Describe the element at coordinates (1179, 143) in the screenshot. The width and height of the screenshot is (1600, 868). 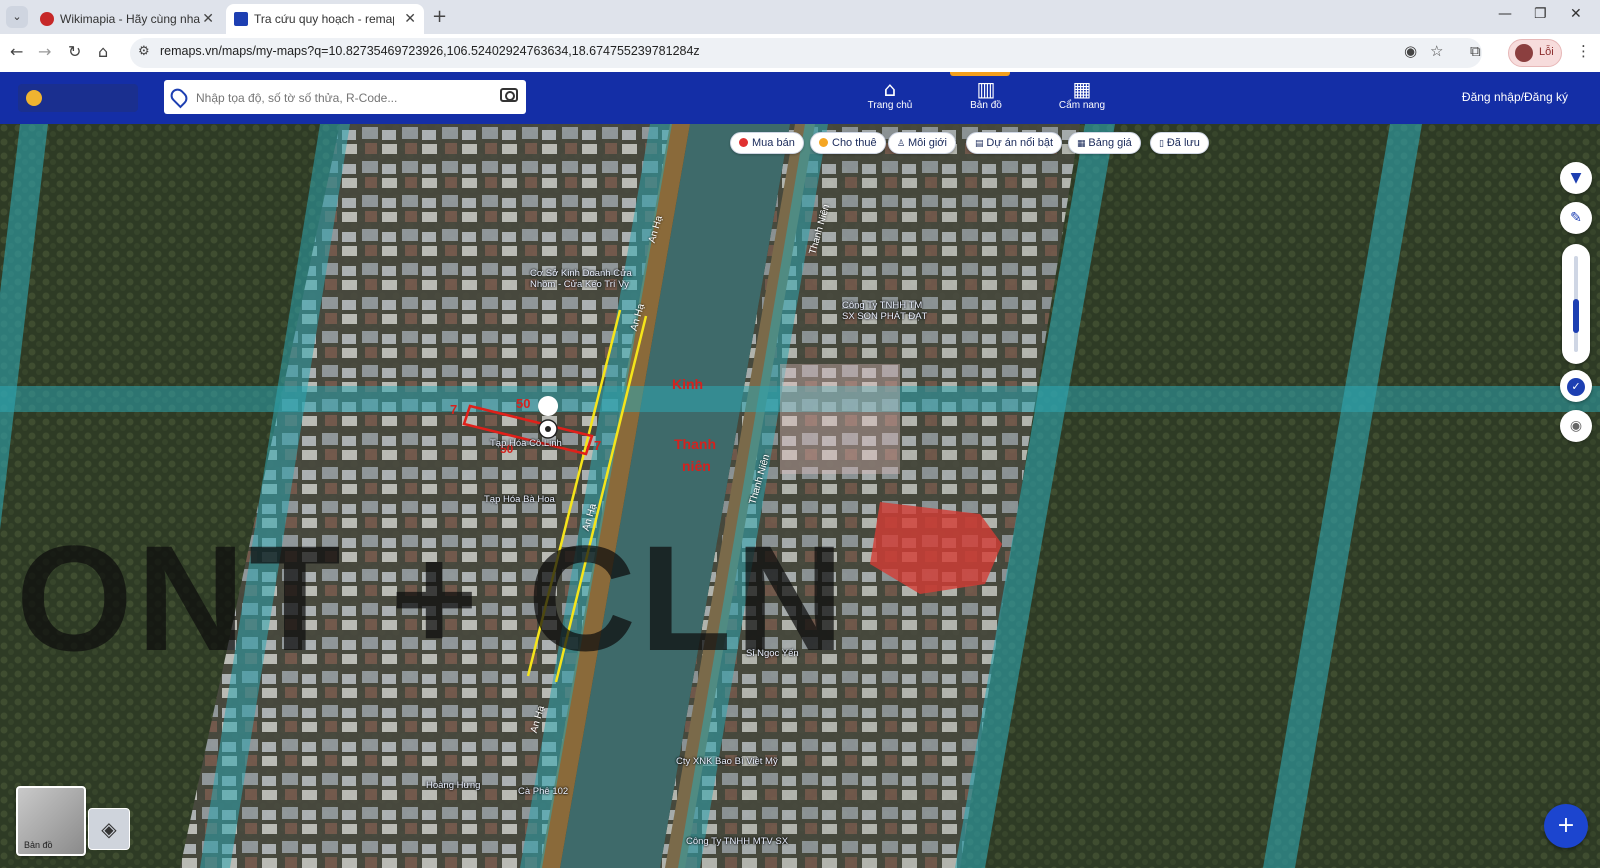
I see `chip-da-luu: ▯ Đã lưu` at that location.